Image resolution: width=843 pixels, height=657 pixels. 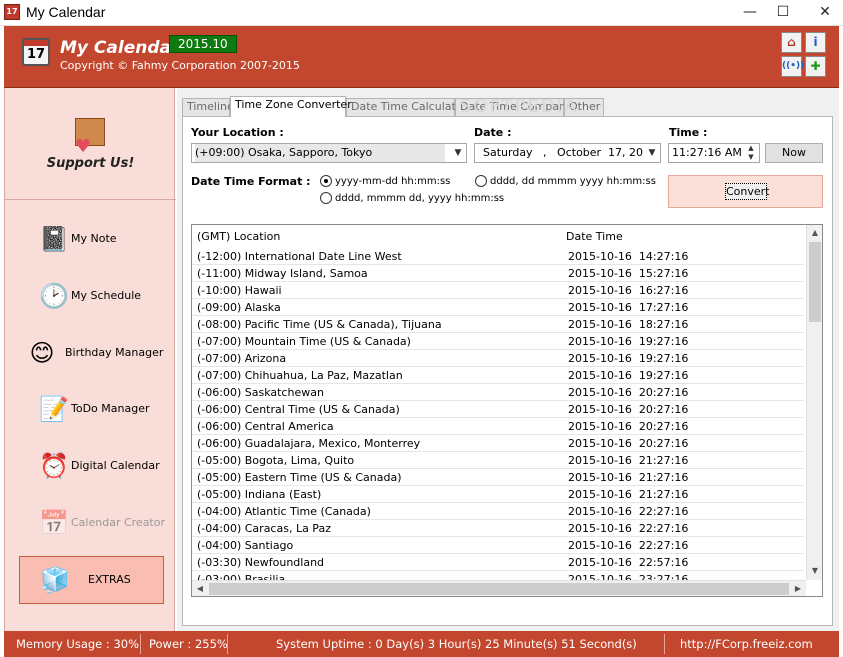 What do you see at coordinates (291, 106) in the screenshot?
I see `tab-time-zone-converter: Time Zone Converter` at bounding box center [291, 106].